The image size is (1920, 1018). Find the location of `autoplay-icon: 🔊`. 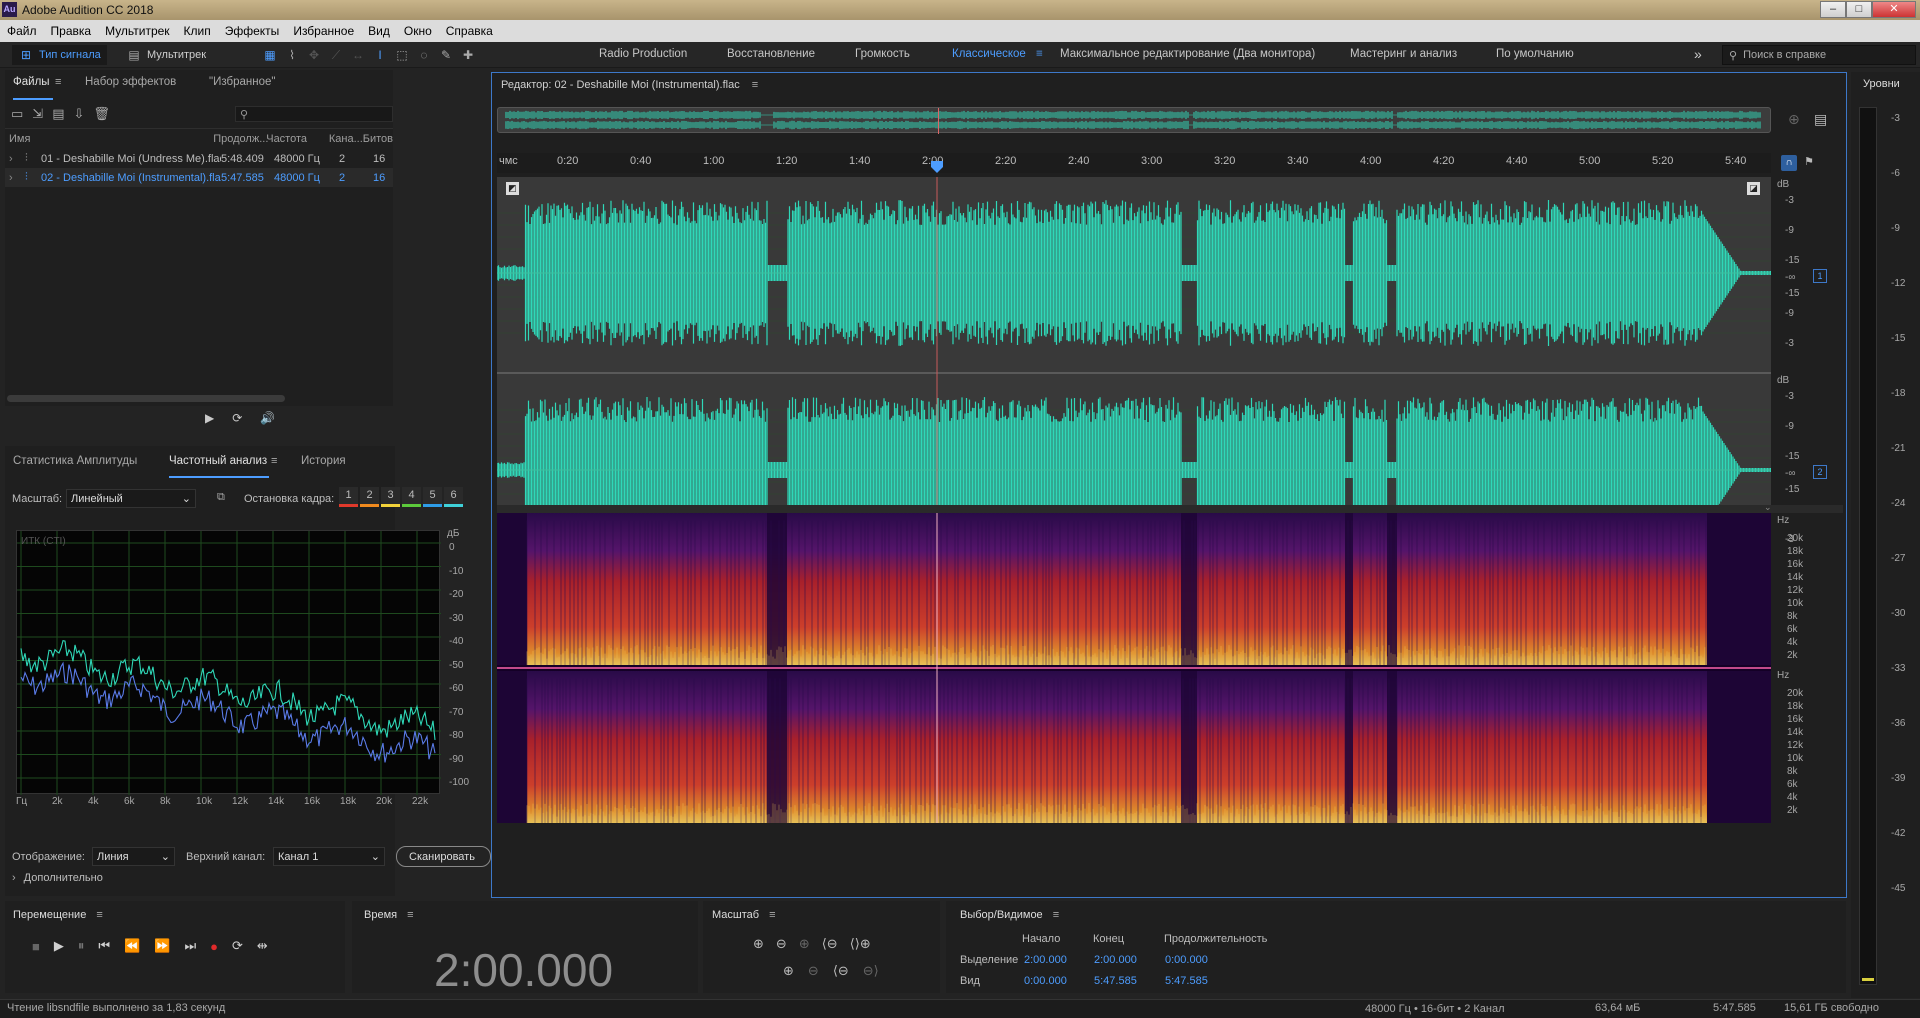

autoplay-icon: 🔊 is located at coordinates (267, 418).